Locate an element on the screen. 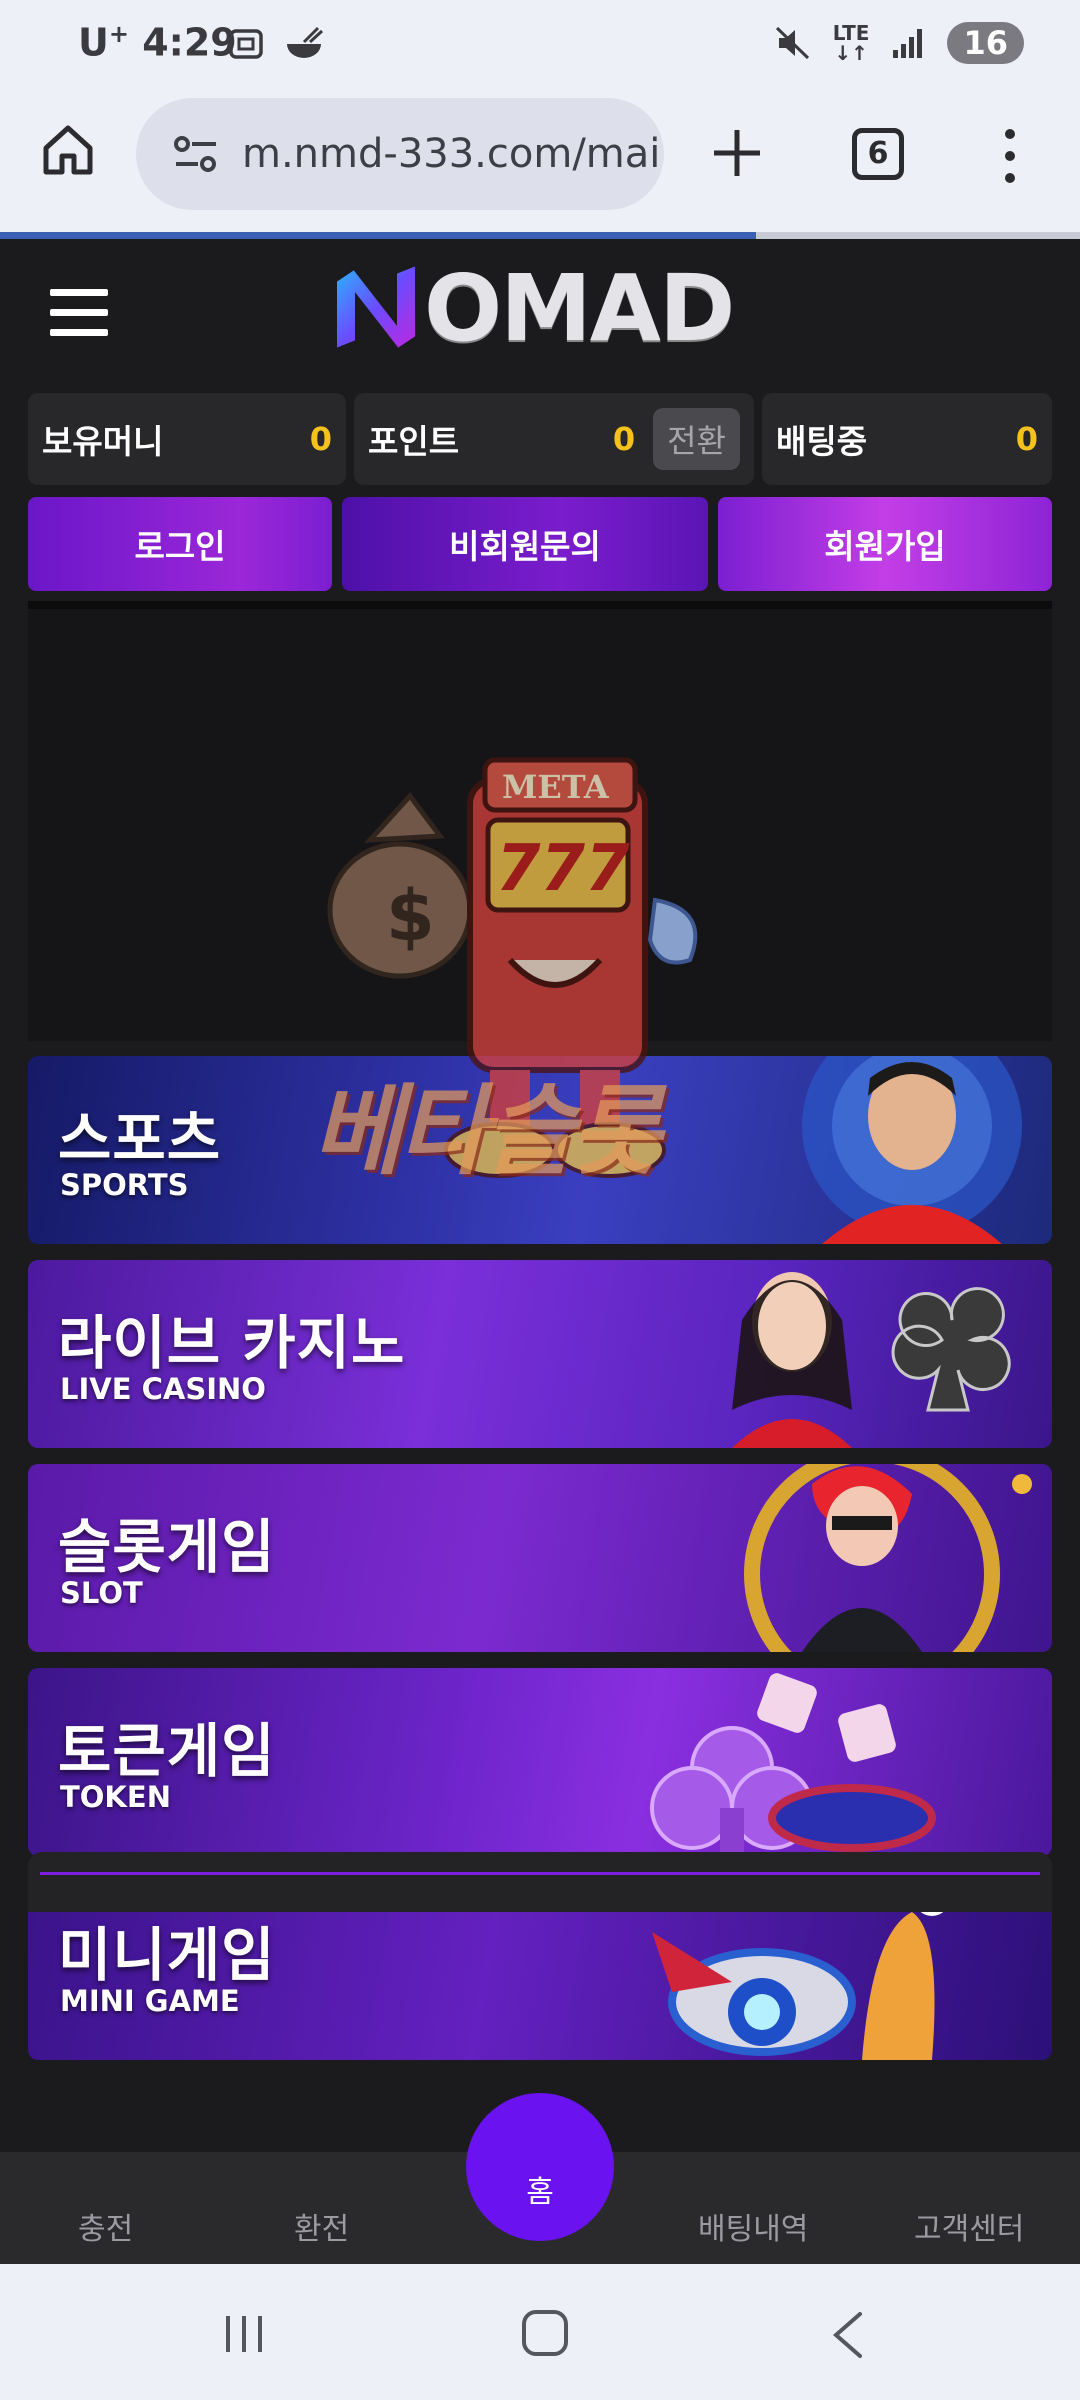 This screenshot has height=2400, width=1080. mute-icon is located at coordinates (792, 43).